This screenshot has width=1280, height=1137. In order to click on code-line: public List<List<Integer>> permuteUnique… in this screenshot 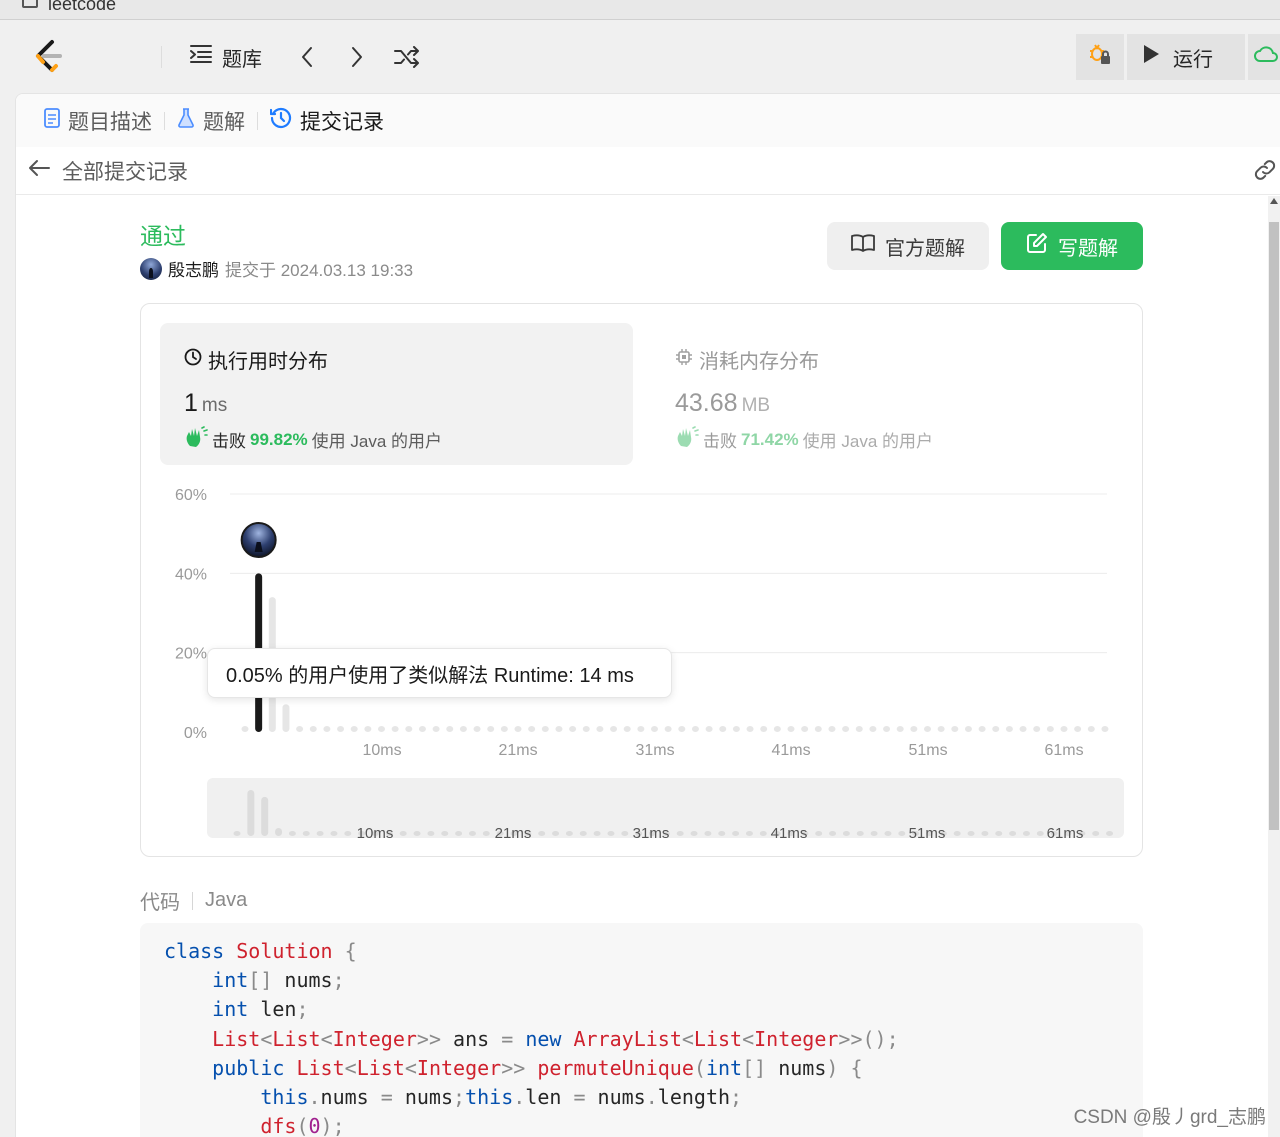, I will do `click(537, 1067)`.